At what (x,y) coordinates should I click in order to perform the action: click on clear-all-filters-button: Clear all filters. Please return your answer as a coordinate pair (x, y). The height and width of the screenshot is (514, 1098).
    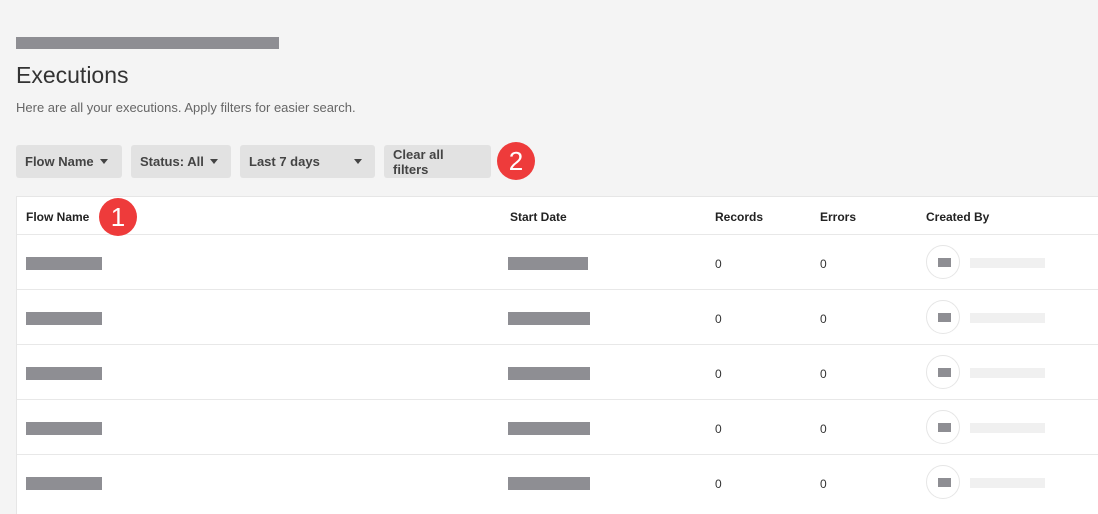
    Looking at the image, I should click on (437, 161).